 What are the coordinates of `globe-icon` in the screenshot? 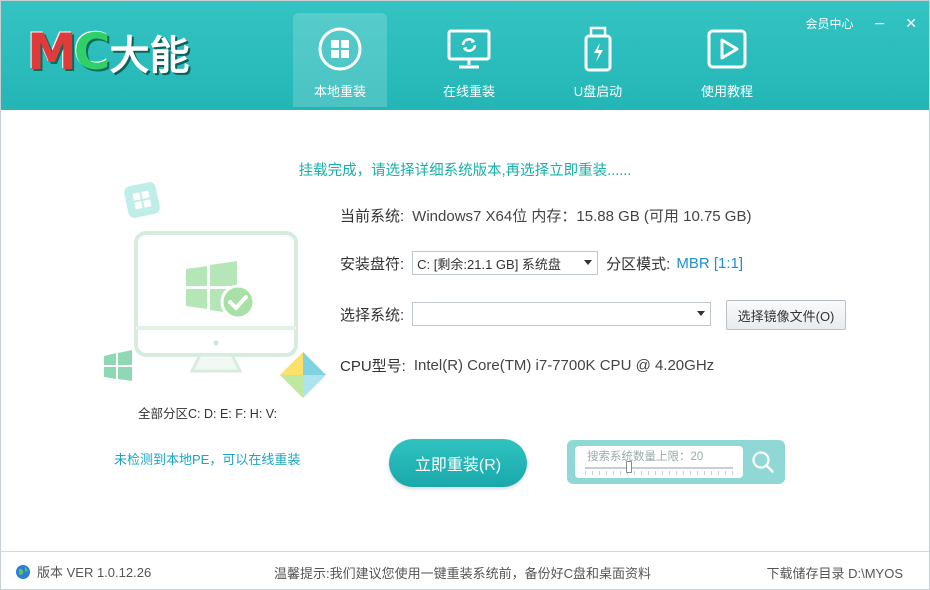 It's located at (23, 571).